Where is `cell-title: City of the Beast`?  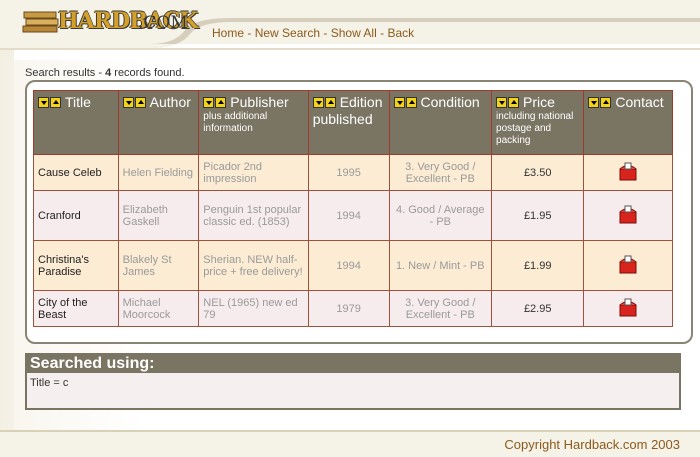
cell-title: City of the Beast is located at coordinates (76, 308).